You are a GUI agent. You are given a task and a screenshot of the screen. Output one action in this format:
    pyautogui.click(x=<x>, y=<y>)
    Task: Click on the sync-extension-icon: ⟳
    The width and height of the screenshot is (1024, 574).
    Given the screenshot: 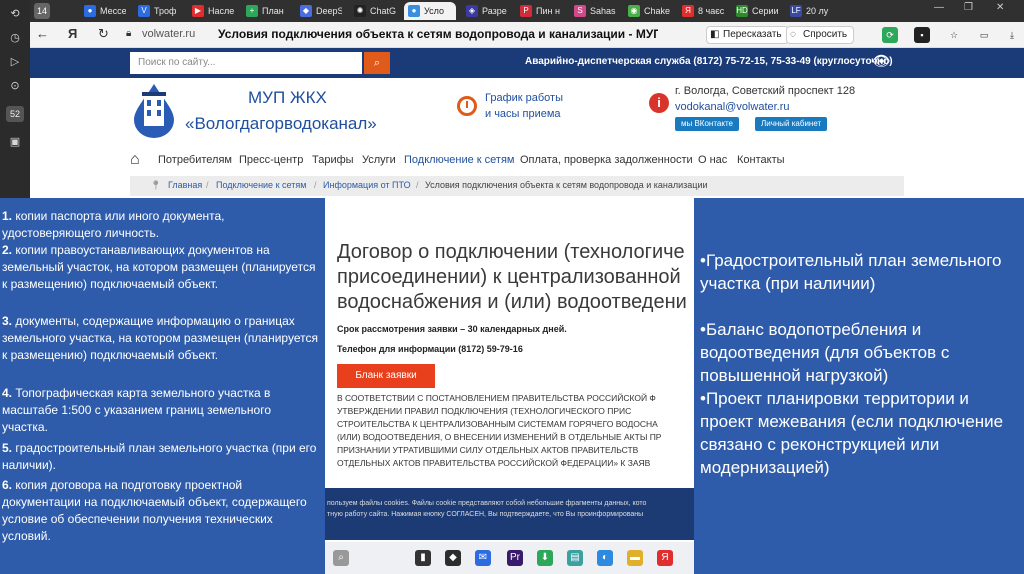 What is the action you would take?
    pyautogui.click(x=890, y=35)
    